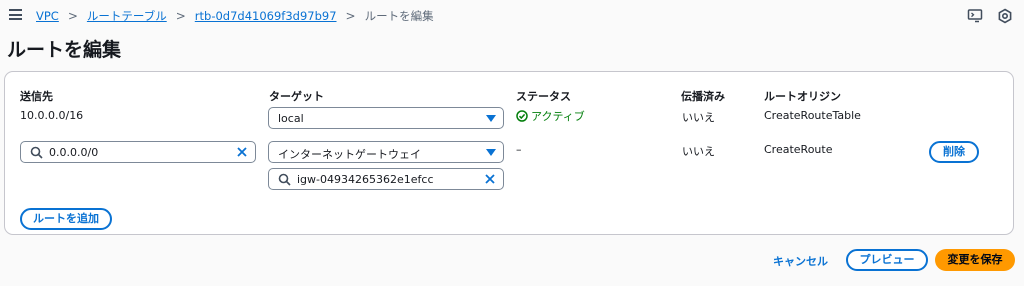  What do you see at coordinates (52, 115) in the screenshot?
I see `destination-value: 10.0.0.0/16` at bounding box center [52, 115].